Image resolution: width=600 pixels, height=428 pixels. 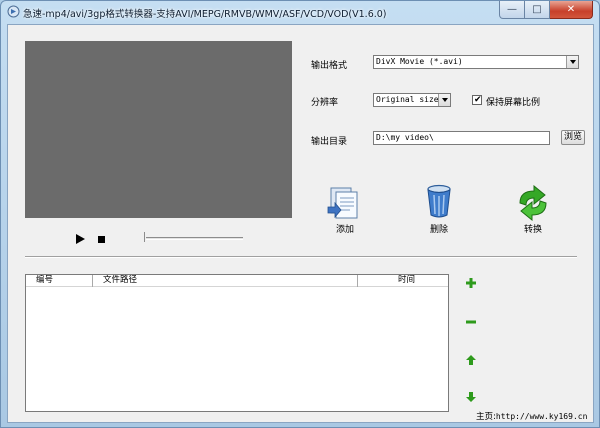 What do you see at coordinates (194, 238) in the screenshot?
I see `seek-slider` at bounding box center [194, 238].